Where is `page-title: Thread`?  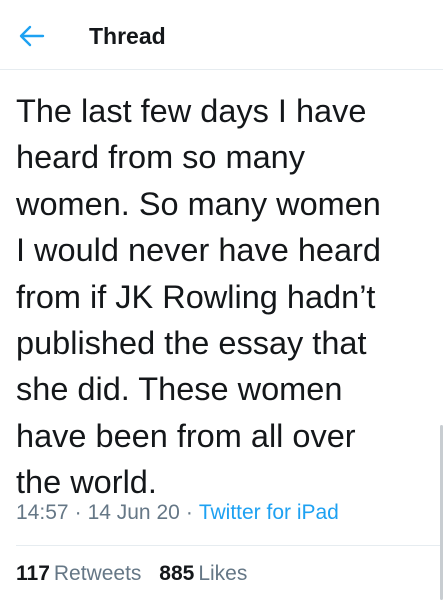
page-title: Thread is located at coordinates (127, 36).